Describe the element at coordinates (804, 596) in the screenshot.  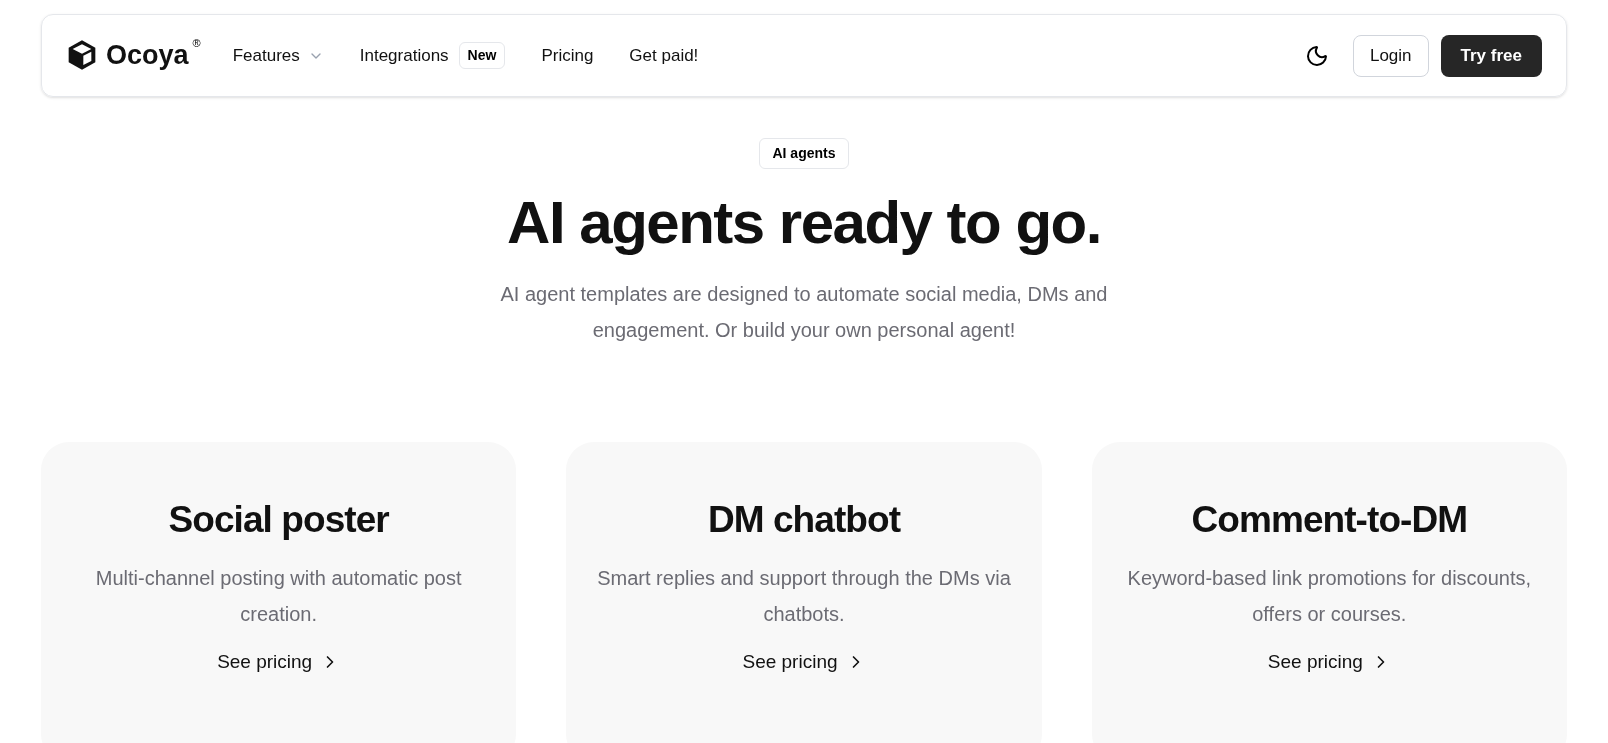
I see `card-description: Smart replies and support through the DMs via chatbots.` at that location.